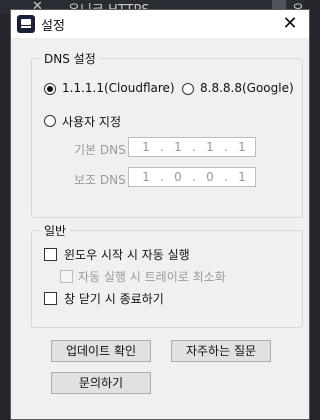 The image size is (320, 420). I want to click on minimize-to-tray-checkbox, so click(66, 276).